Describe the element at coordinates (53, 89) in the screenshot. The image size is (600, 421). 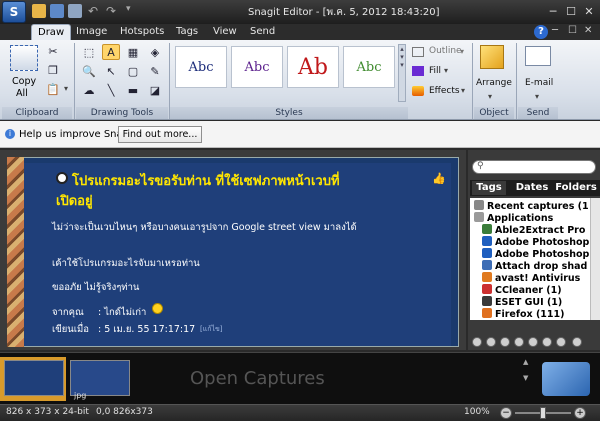
I see `paste-icon: 📋` at that location.